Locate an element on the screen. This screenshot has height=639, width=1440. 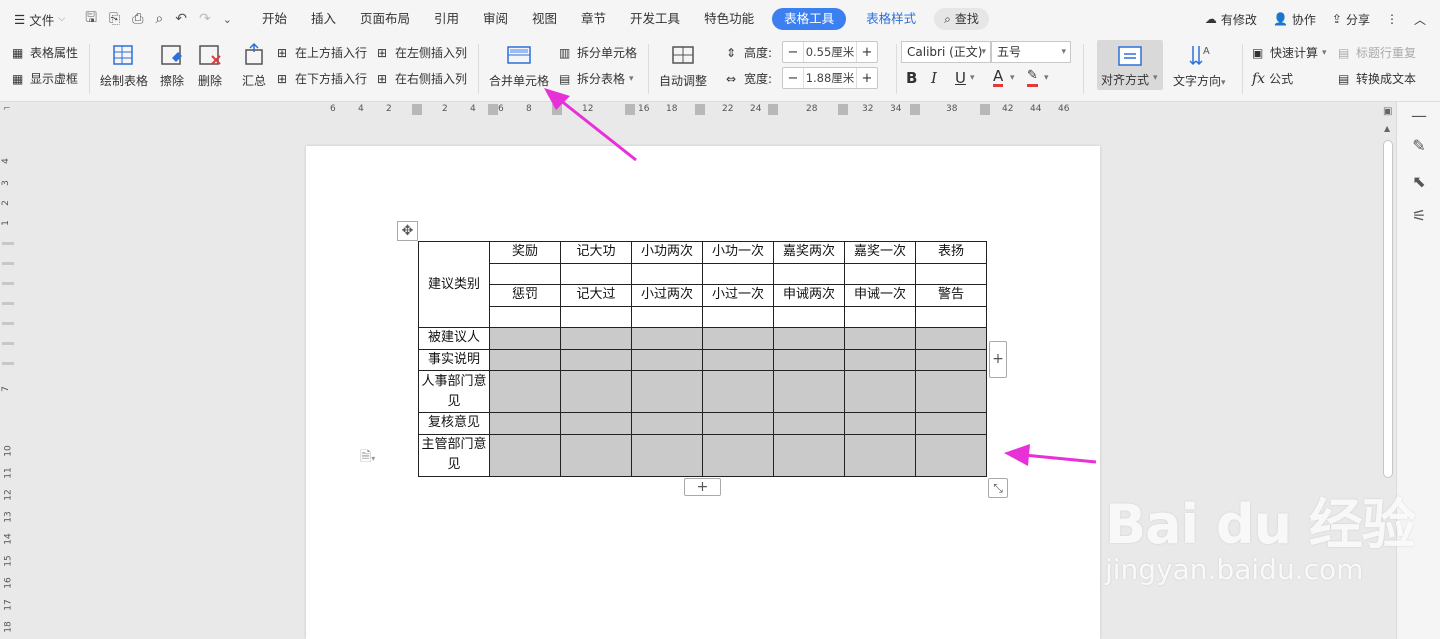
punish-cell: 警告 is located at coordinates (951, 295).